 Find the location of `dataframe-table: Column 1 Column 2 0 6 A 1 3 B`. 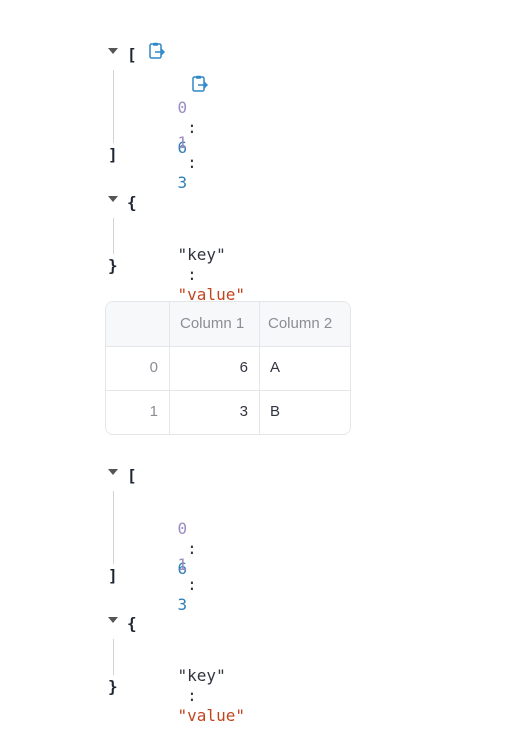

dataframe-table: Column 1 Column 2 0 6 A 1 3 B is located at coordinates (228, 368).